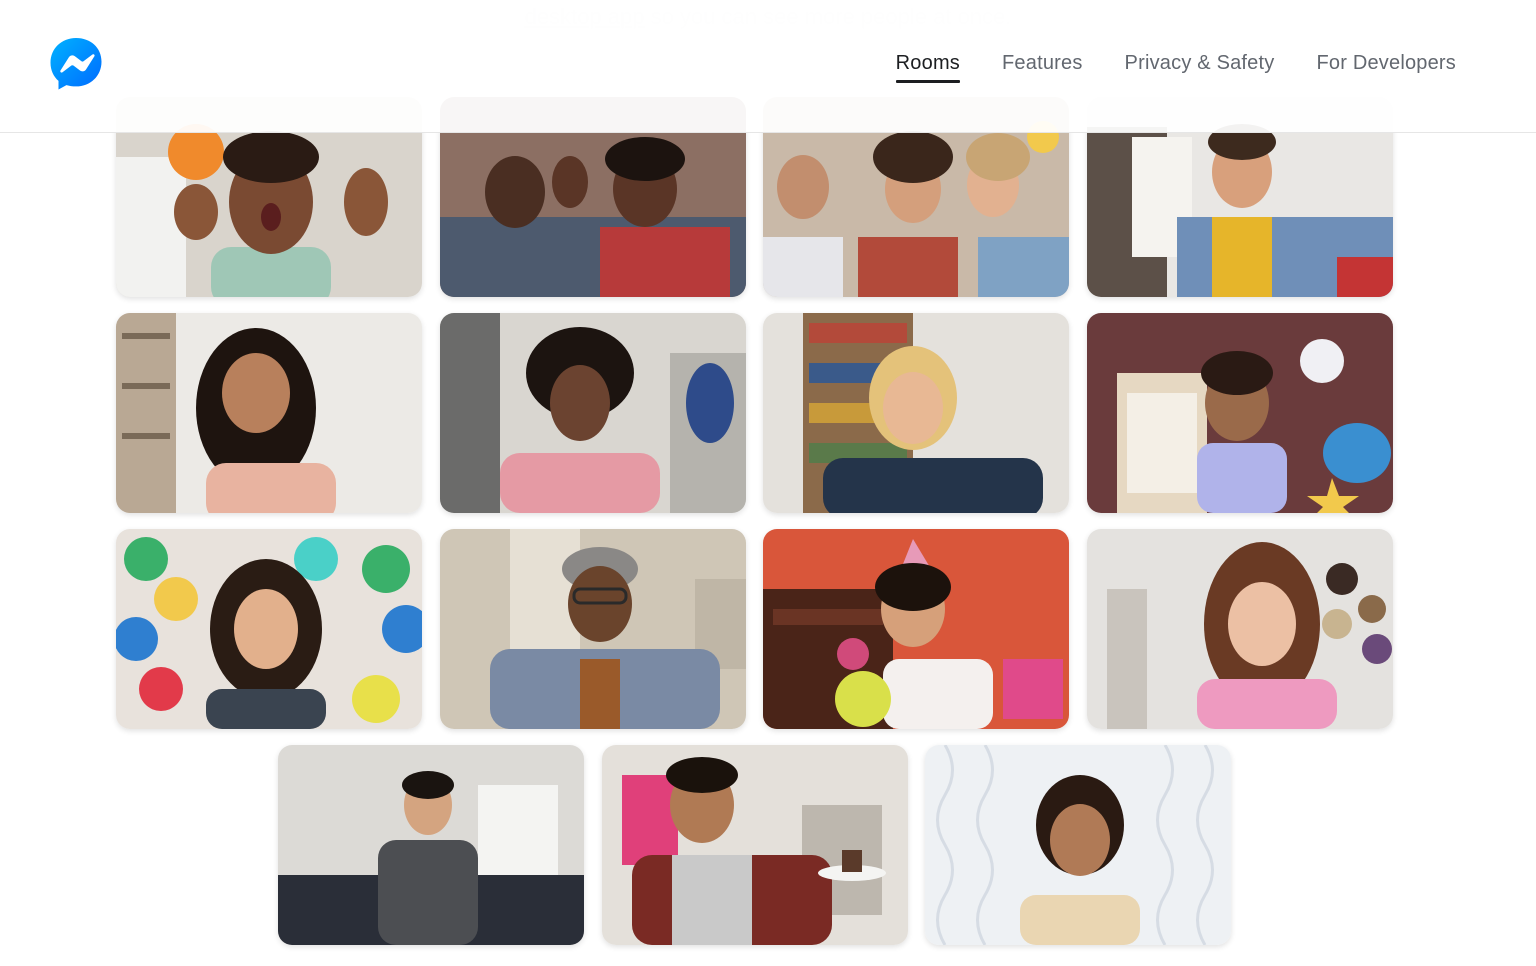 The image size is (1536, 966). What do you see at coordinates (1042, 67) in the screenshot?
I see `nav-features: Features` at bounding box center [1042, 67].